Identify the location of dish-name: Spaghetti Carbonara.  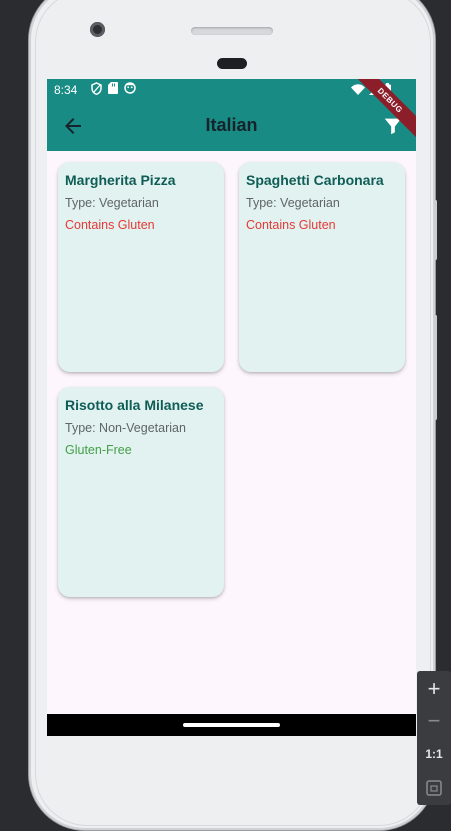
(315, 180).